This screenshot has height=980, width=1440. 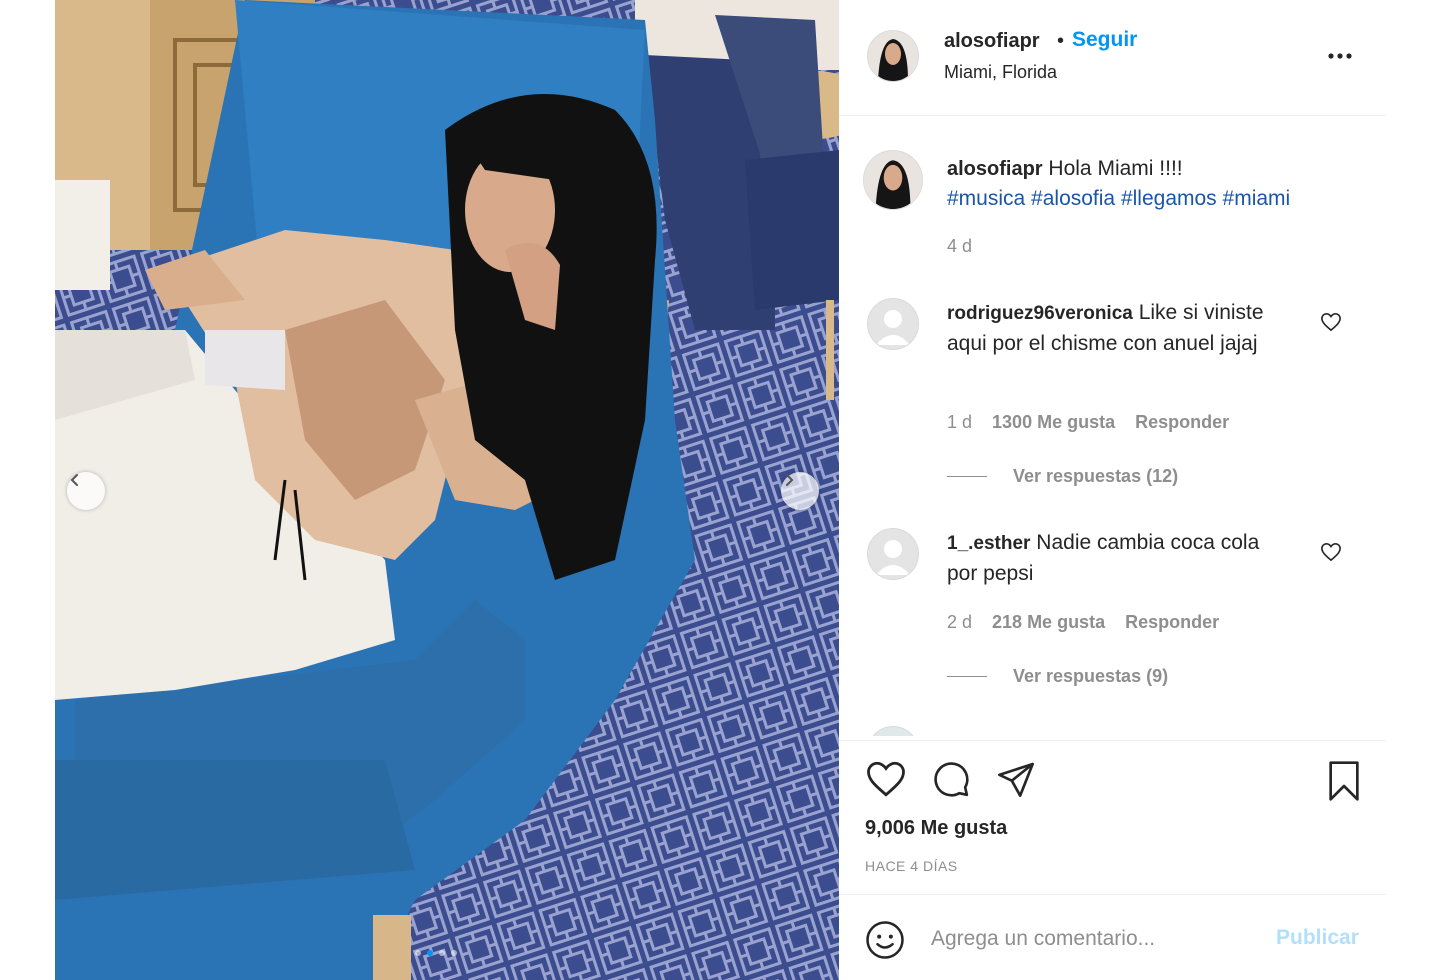 What do you see at coordinates (1112, 58) in the screenshot?
I see `post-header: alosofiapr • Seguir Miami, Florida` at bounding box center [1112, 58].